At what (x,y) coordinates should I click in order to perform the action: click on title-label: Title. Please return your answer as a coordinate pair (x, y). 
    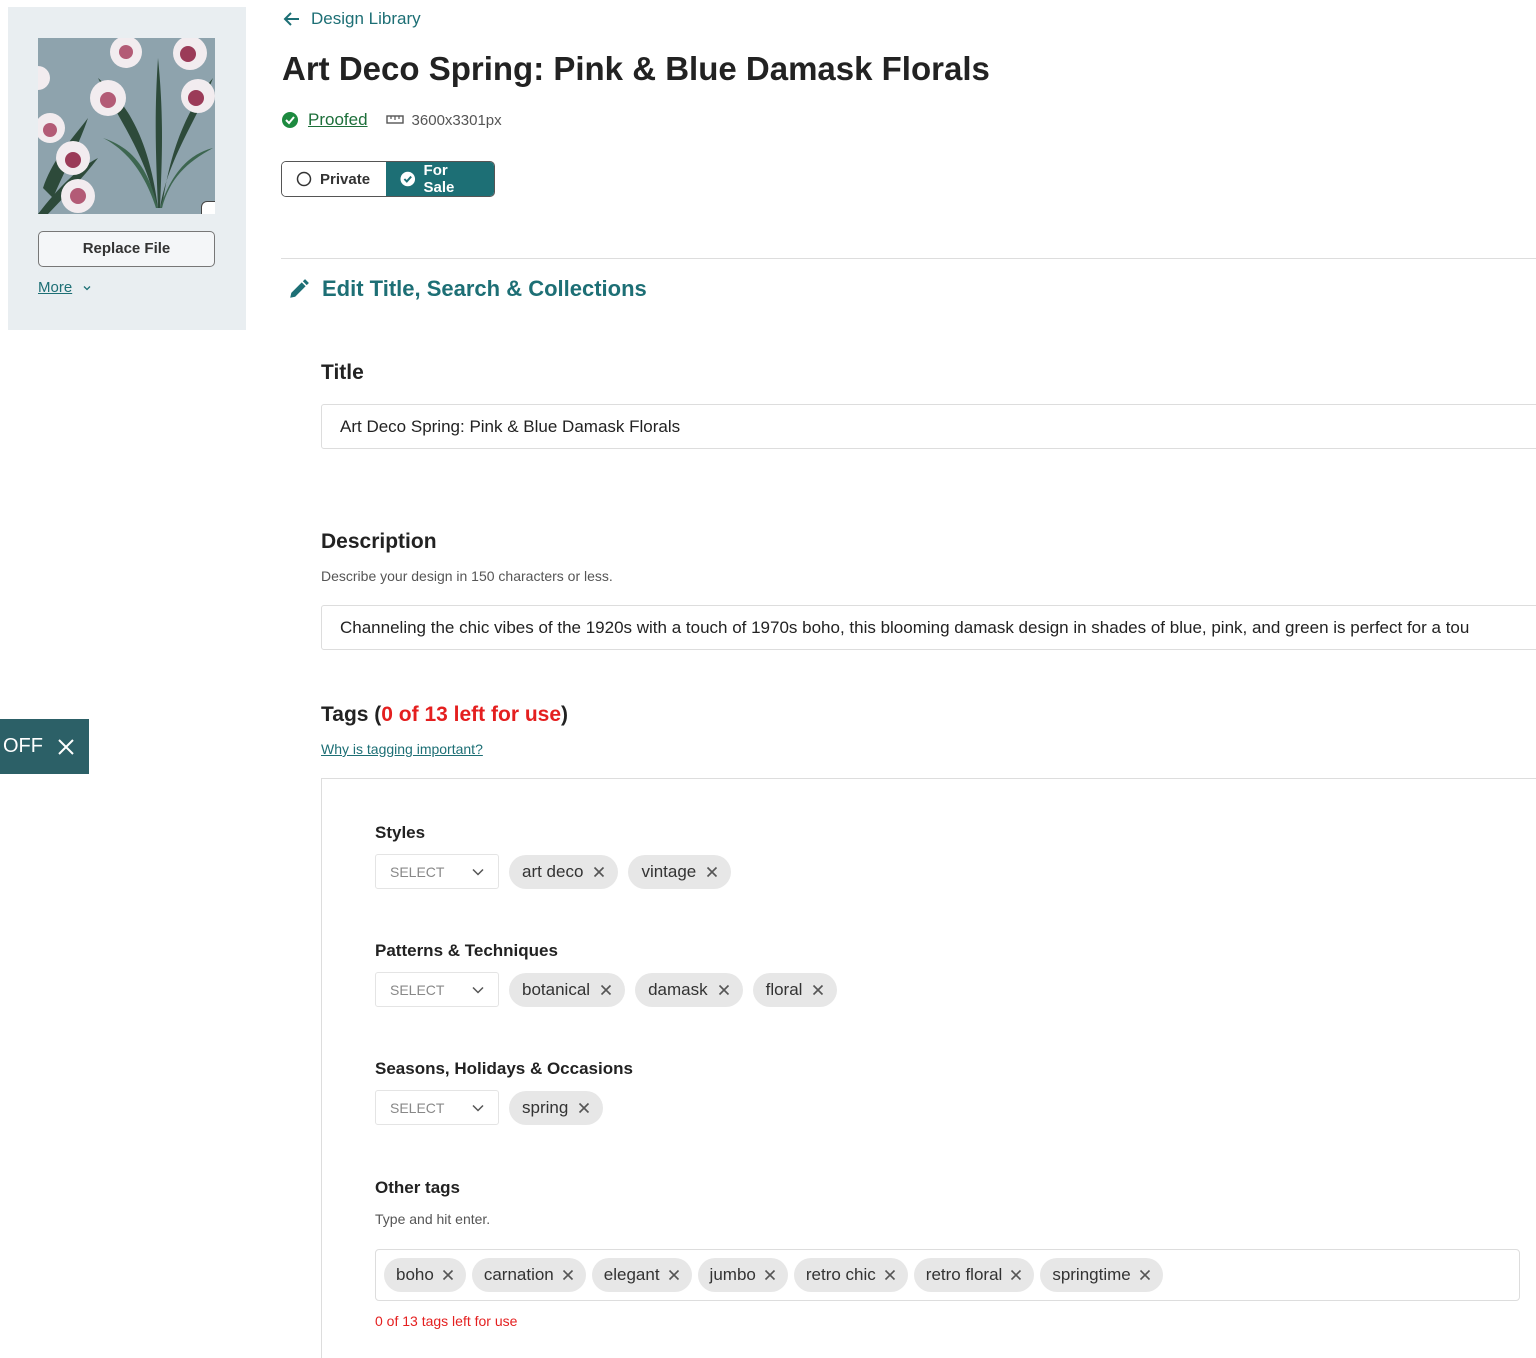
    Looking at the image, I should click on (342, 372).